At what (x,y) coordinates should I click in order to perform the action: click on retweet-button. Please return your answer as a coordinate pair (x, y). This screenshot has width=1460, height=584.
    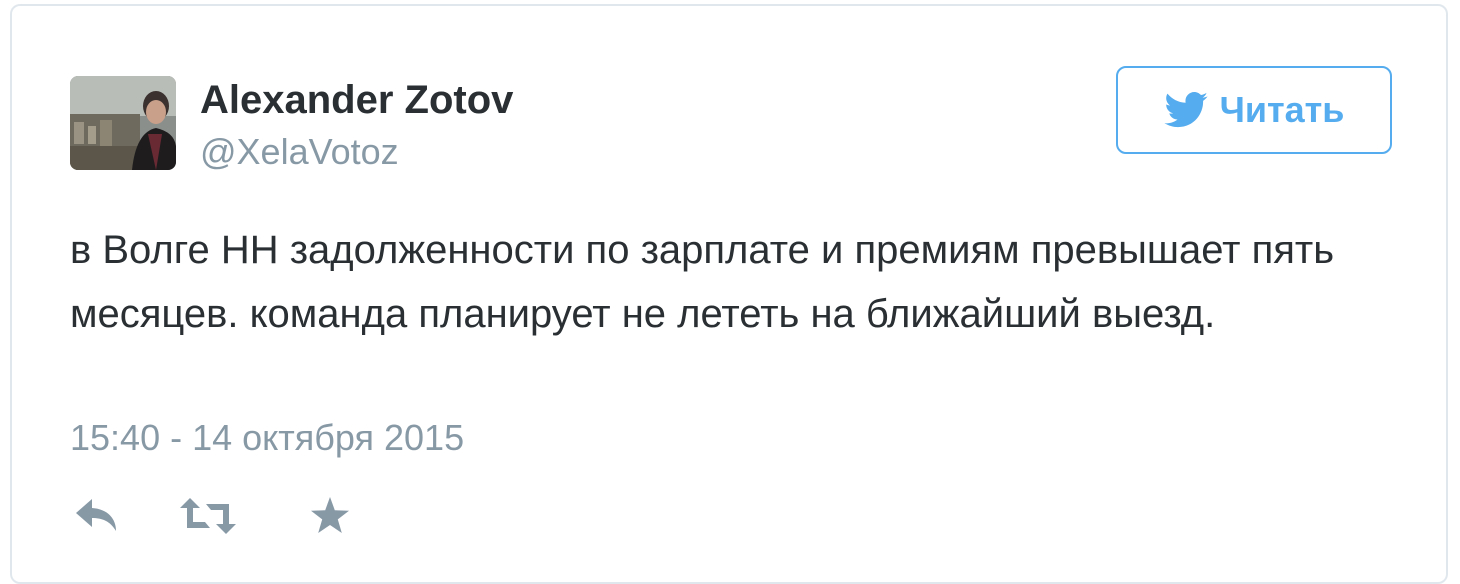
    Looking at the image, I should click on (208, 517).